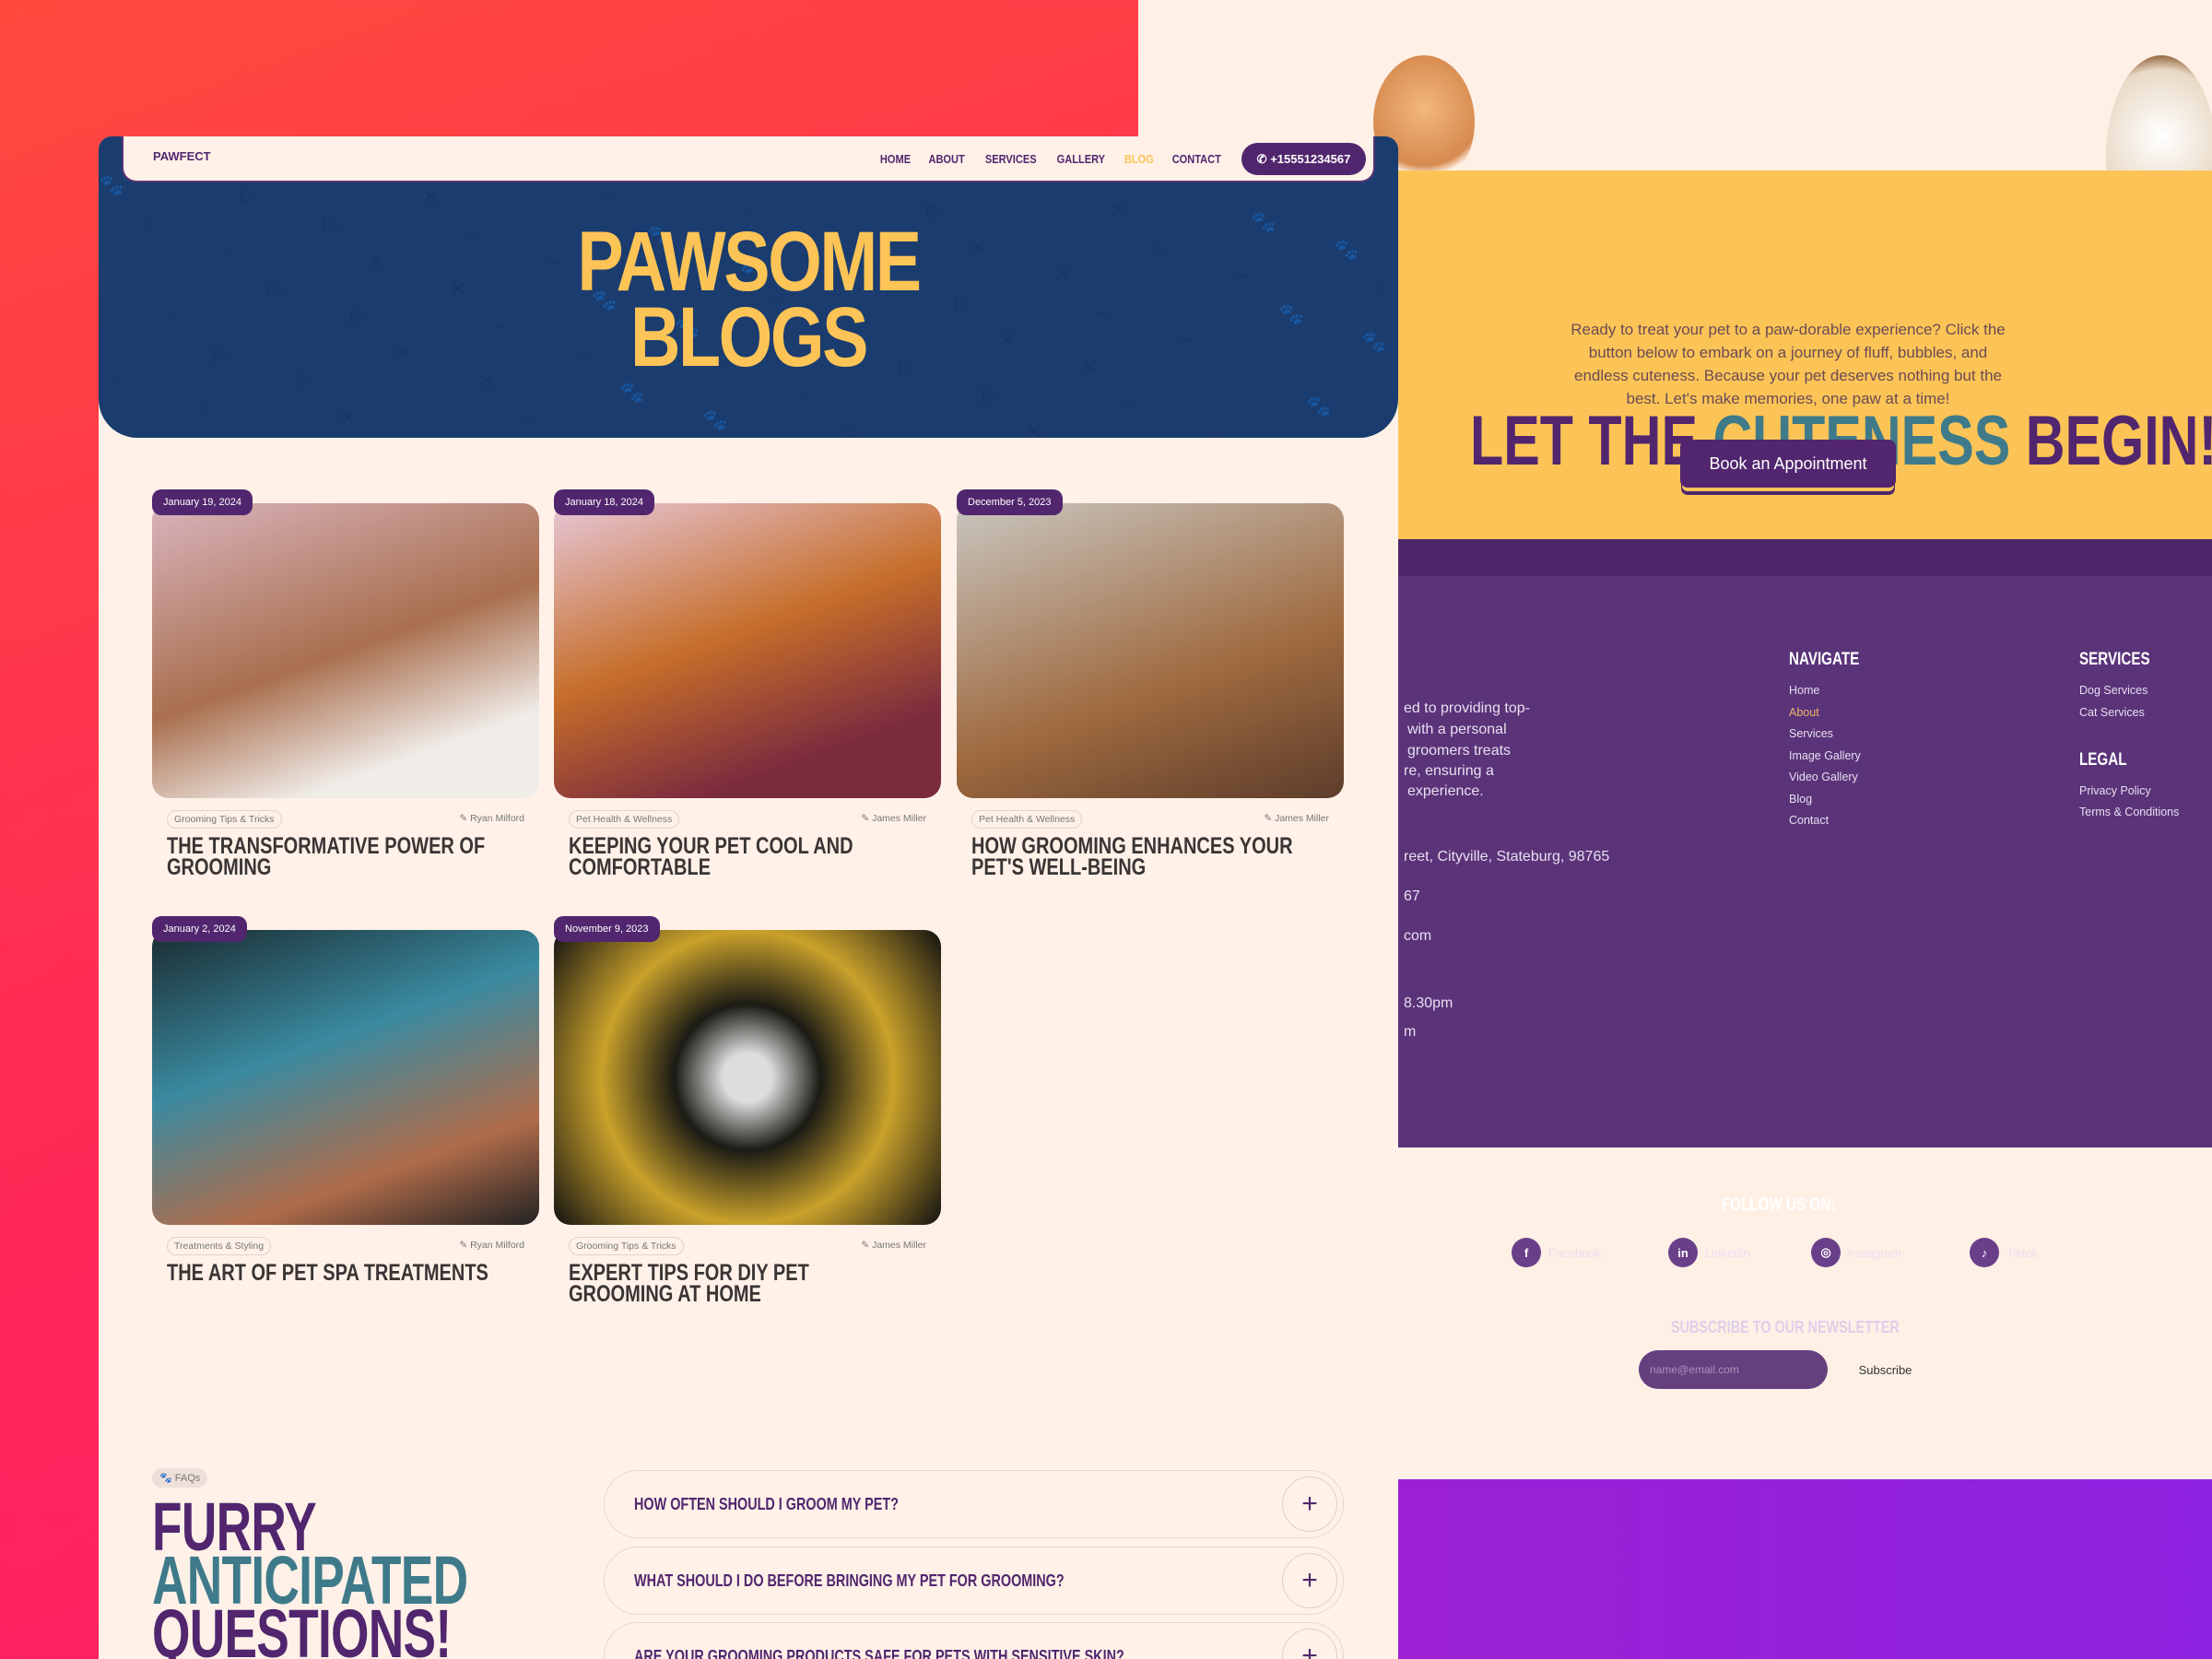  What do you see at coordinates (182, 156) in the screenshot?
I see `logo: PAWFECT` at bounding box center [182, 156].